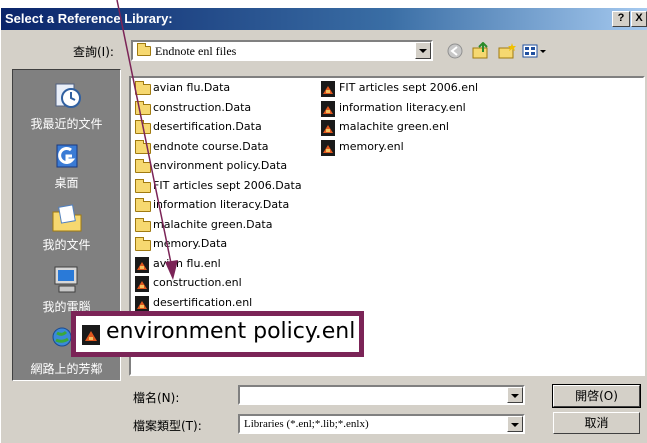  What do you see at coordinates (190, 243) in the screenshot?
I see `file-name: memory.Data` at bounding box center [190, 243].